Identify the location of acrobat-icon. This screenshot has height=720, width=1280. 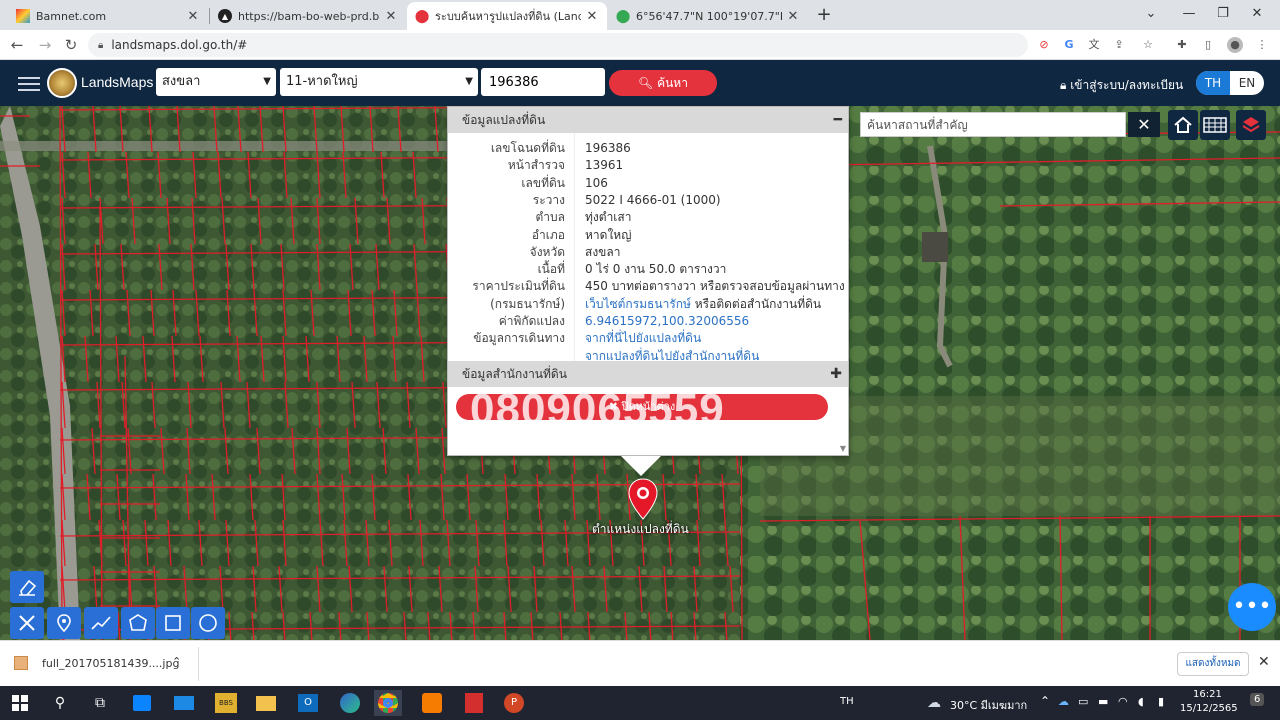
(474, 703).